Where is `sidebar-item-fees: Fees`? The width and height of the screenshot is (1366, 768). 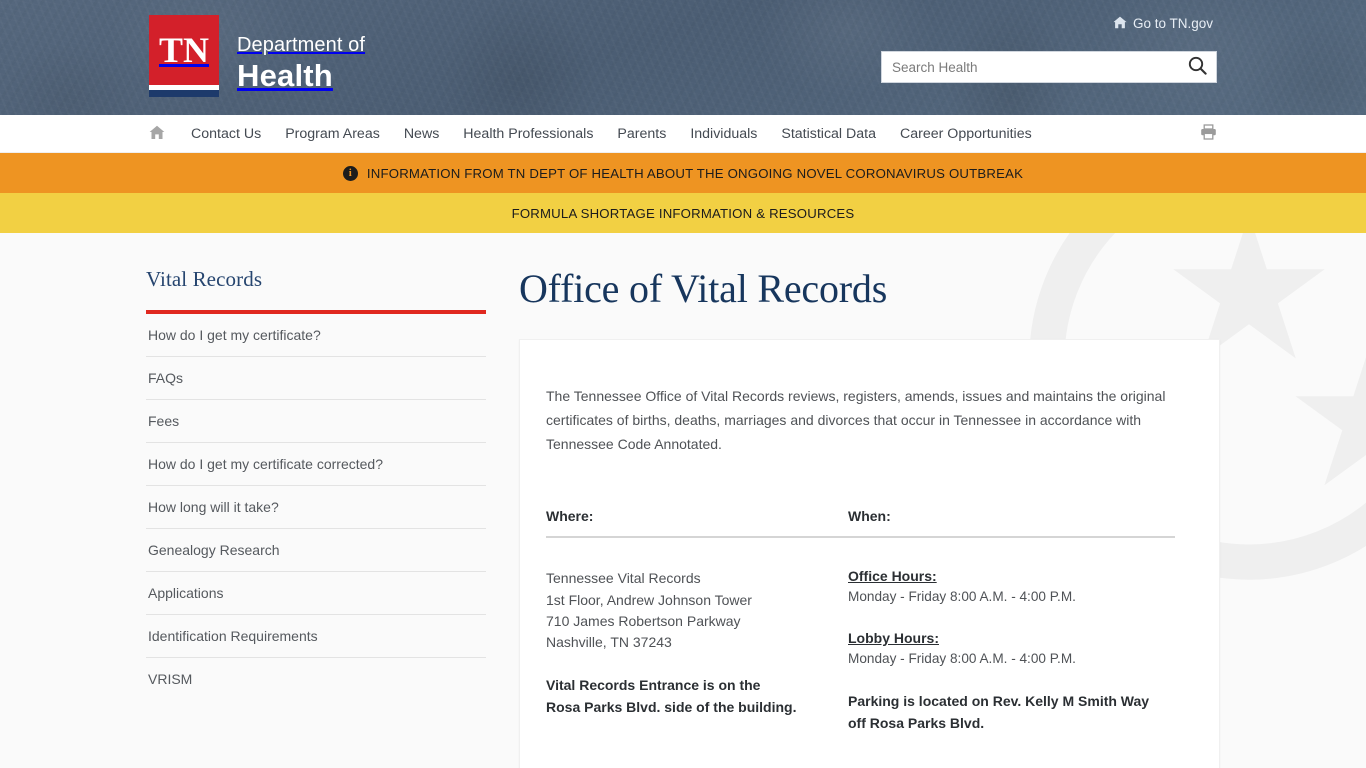
sidebar-item-fees: Fees is located at coordinates (316, 421).